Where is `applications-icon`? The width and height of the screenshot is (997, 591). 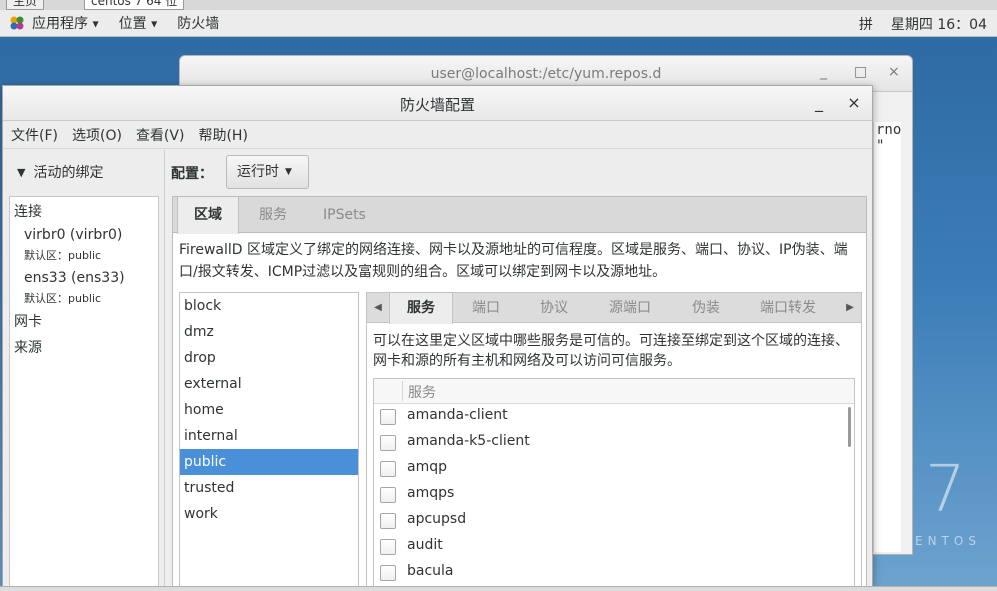
applications-icon is located at coordinates (17, 23).